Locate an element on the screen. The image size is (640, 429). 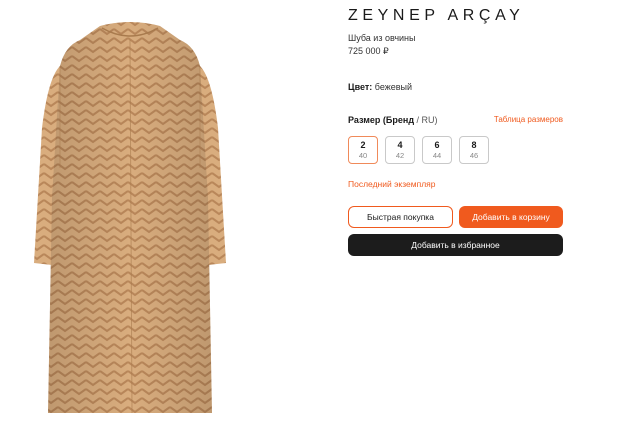
size-selector: 2 40 4 42 6 44 8 46 is located at coordinates (418, 150).